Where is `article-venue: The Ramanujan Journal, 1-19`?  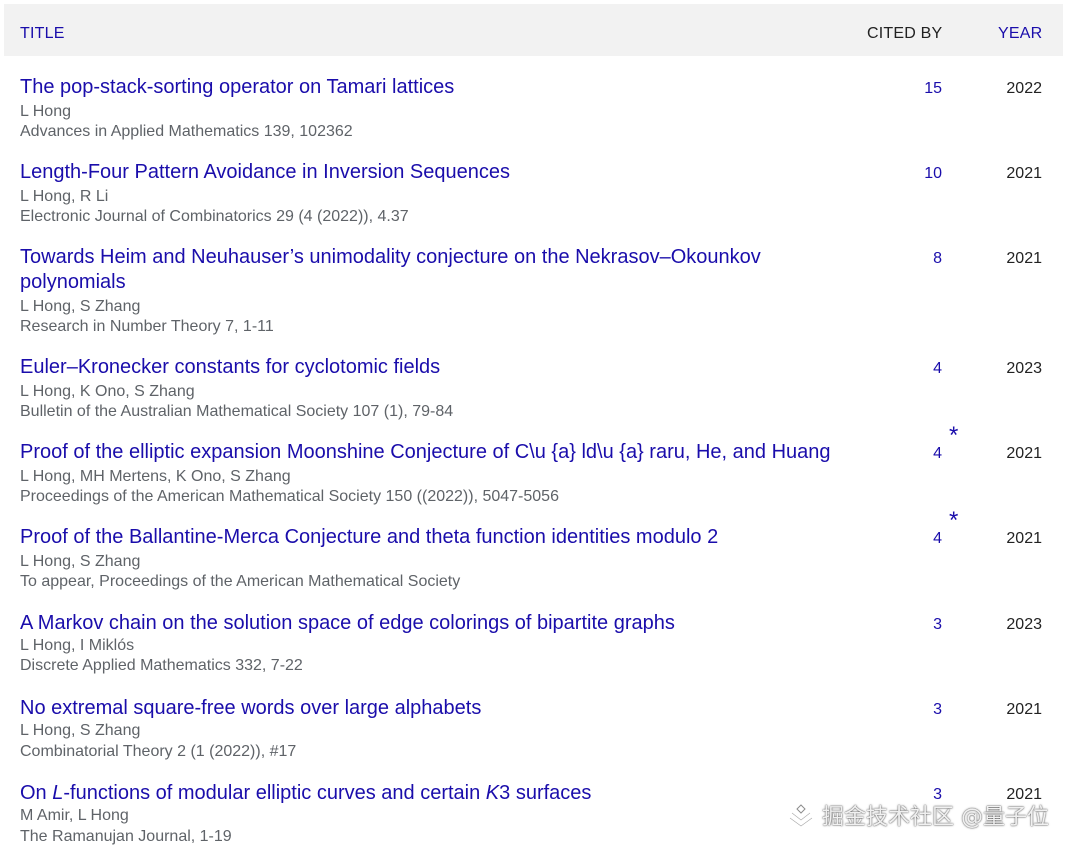
article-venue: The Ramanujan Journal, 1-19 is located at coordinates (126, 836).